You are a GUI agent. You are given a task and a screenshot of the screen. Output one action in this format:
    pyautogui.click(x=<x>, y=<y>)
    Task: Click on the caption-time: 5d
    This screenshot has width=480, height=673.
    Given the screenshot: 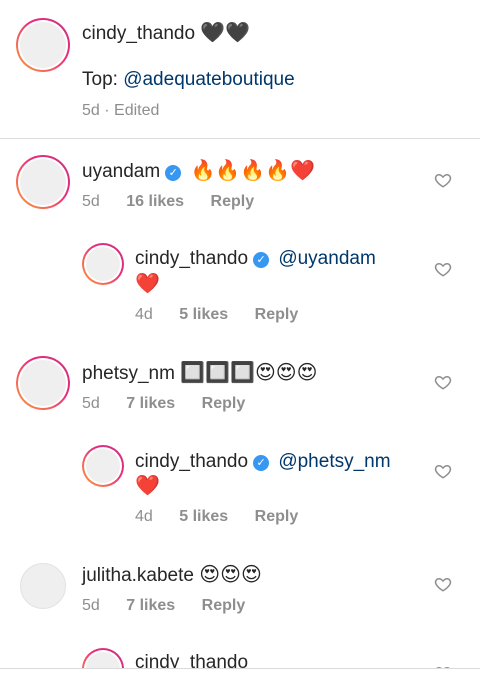 What is the action you would take?
    pyautogui.click(x=91, y=110)
    